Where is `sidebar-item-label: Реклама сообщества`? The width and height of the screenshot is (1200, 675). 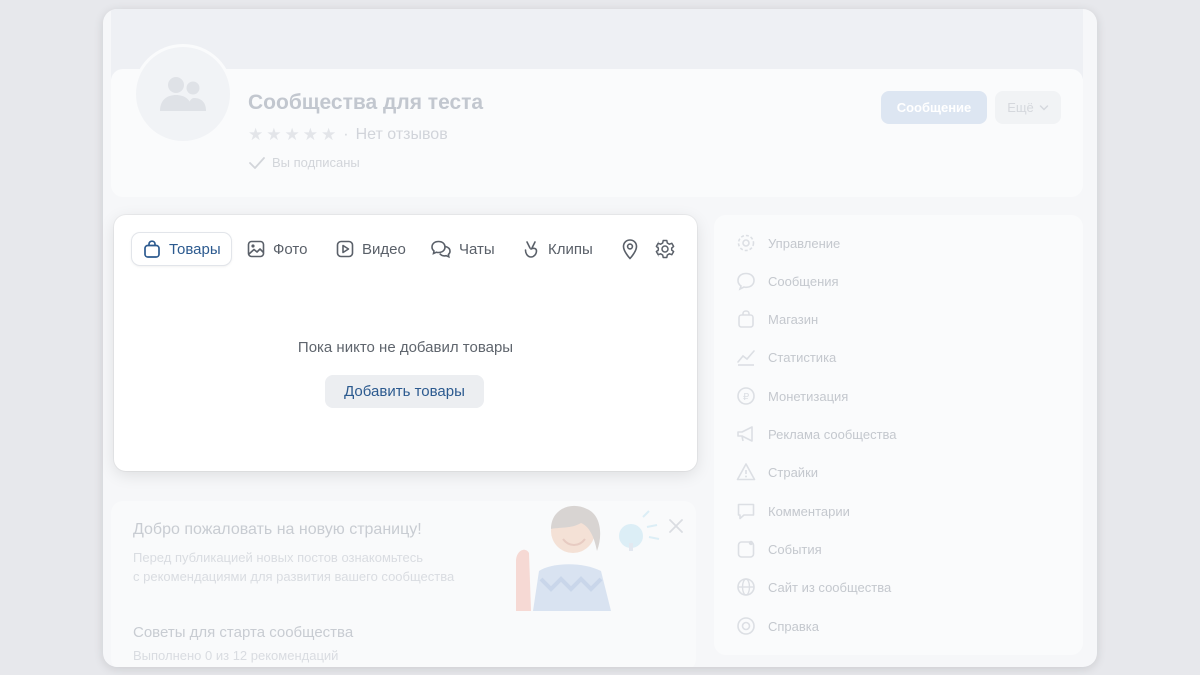 sidebar-item-label: Реклама сообщества is located at coordinates (832, 434).